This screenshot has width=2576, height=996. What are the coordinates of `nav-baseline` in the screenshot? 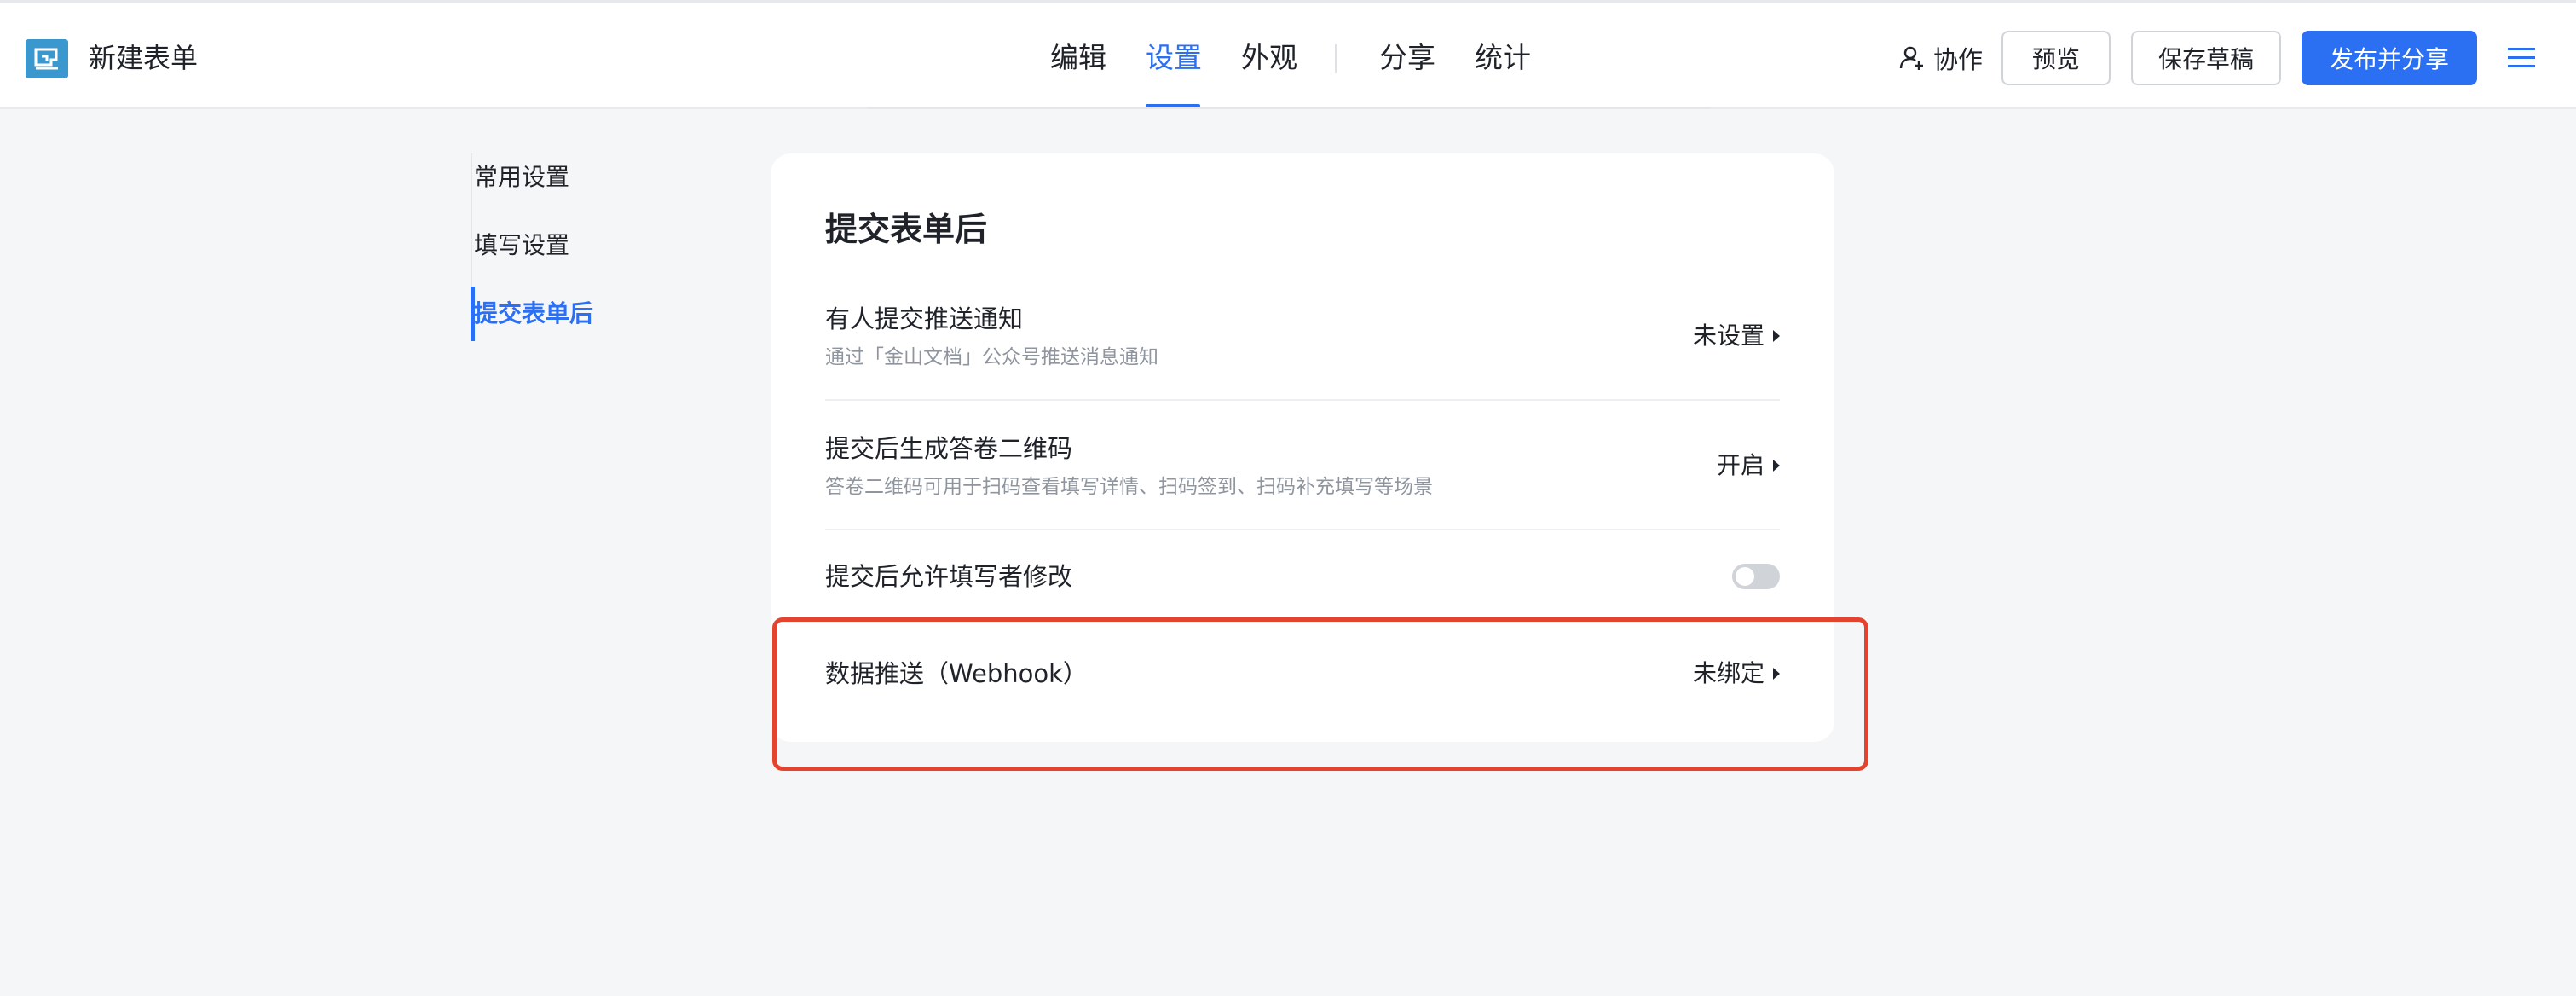 It's located at (1289, 108).